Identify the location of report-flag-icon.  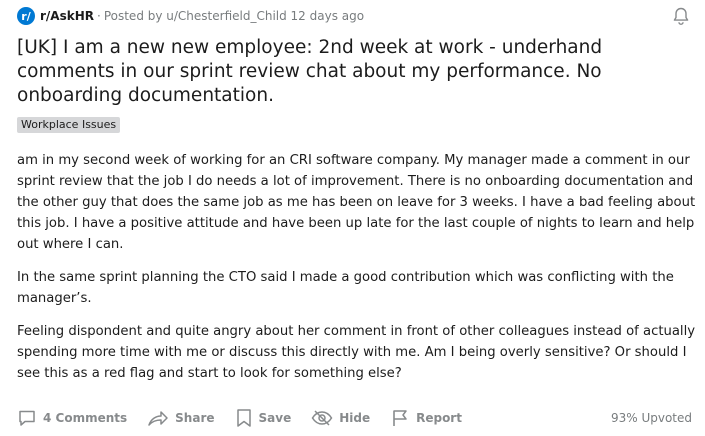
(400, 418).